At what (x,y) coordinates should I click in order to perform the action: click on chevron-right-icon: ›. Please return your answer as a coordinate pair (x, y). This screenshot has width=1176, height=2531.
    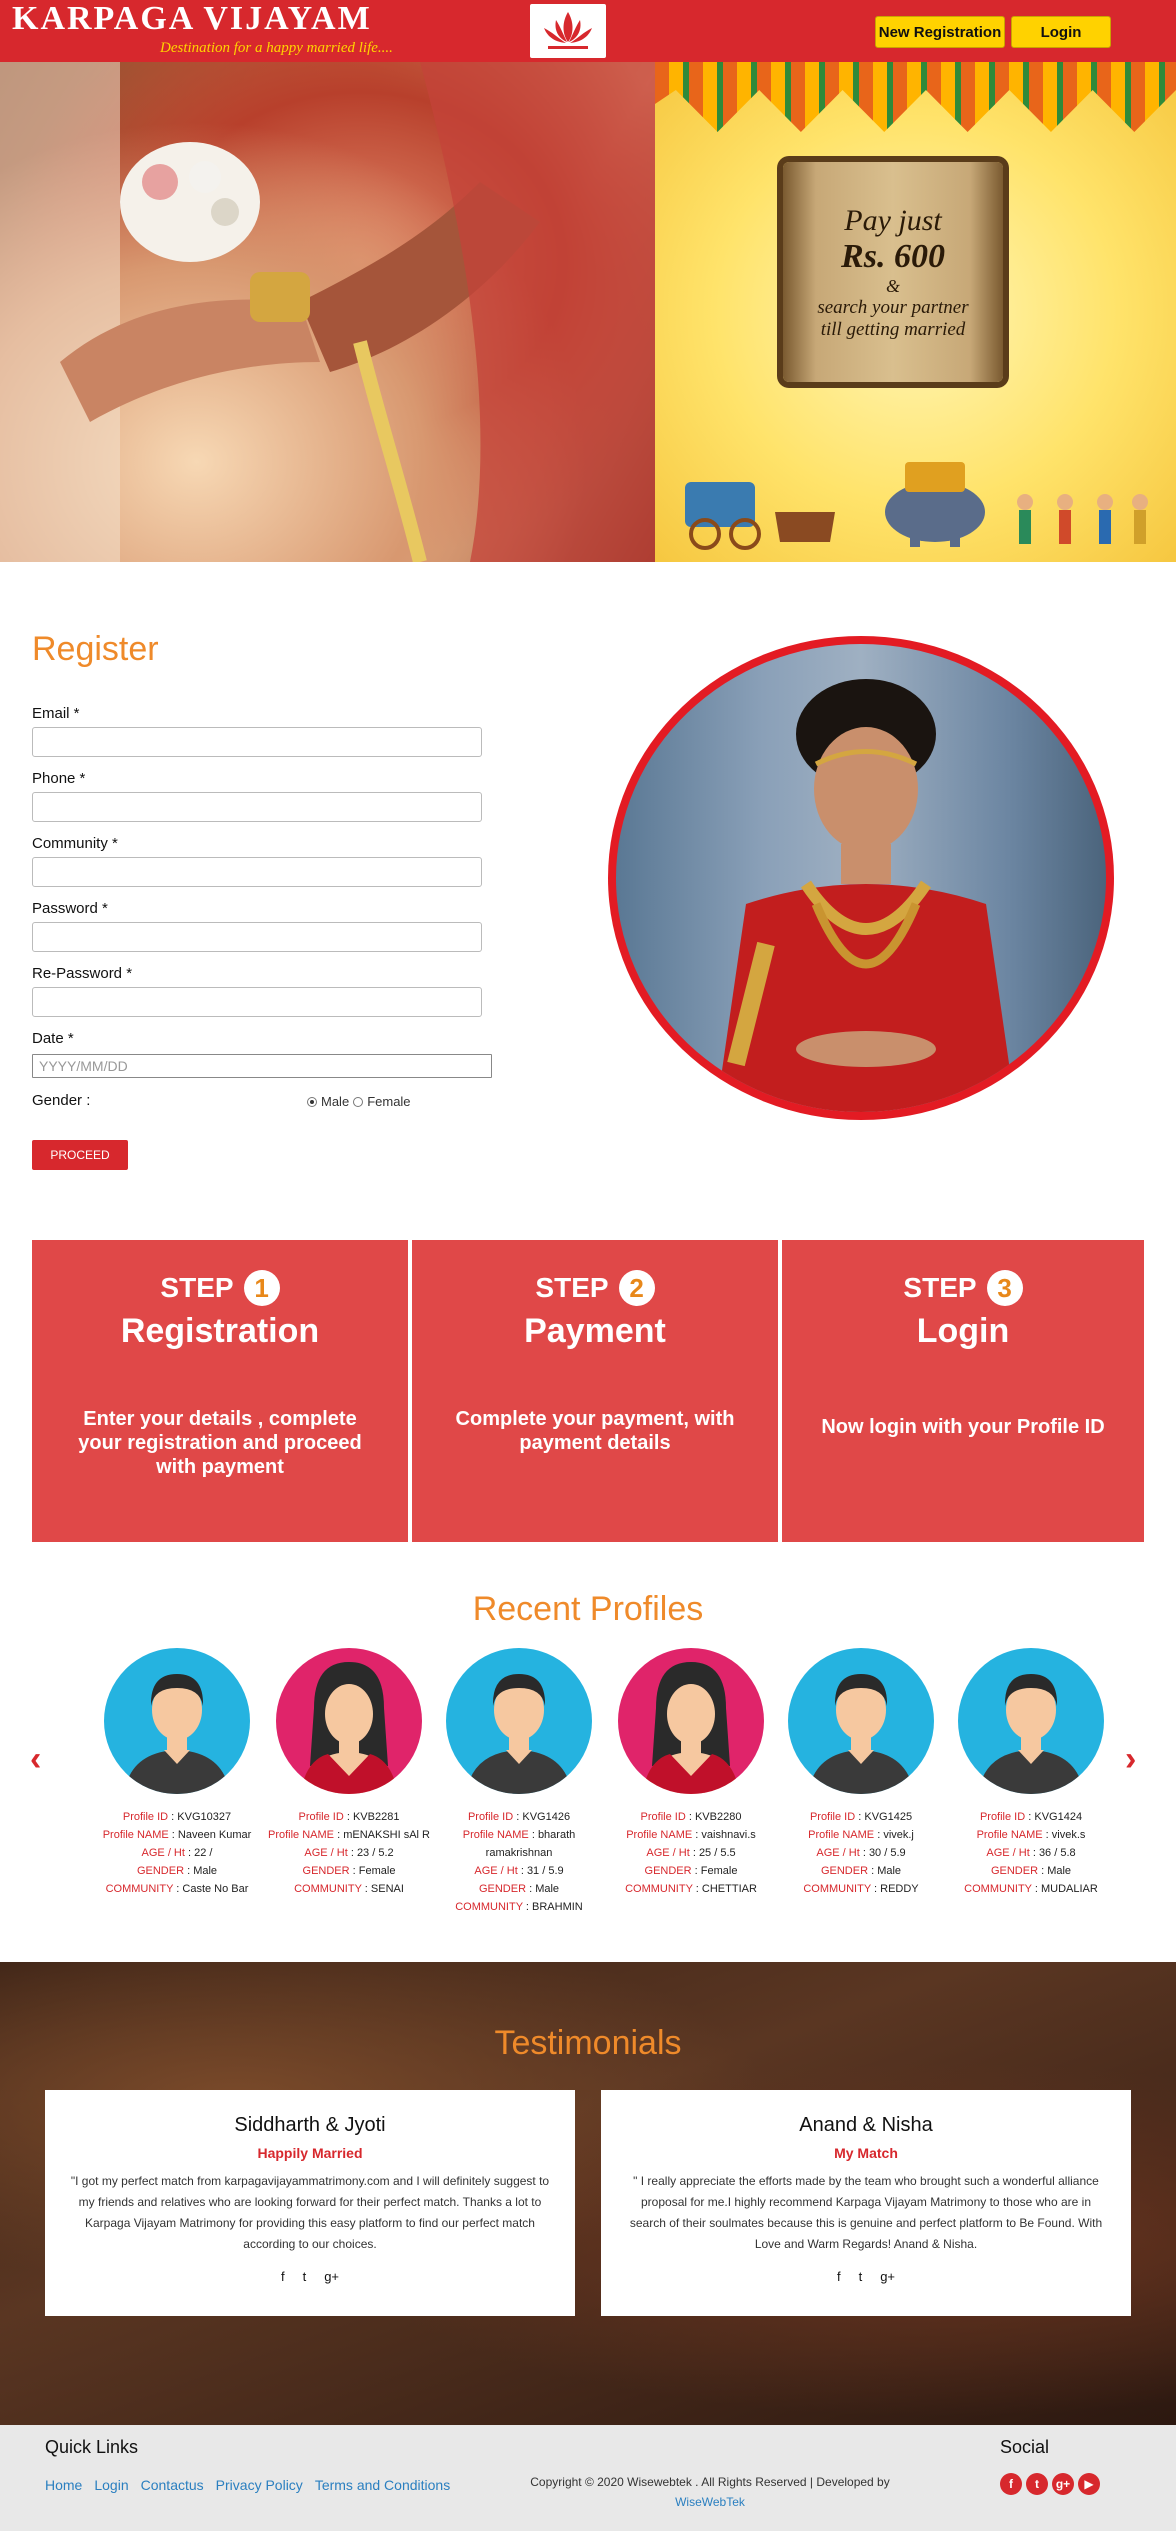
    Looking at the image, I should click on (1130, 1759).